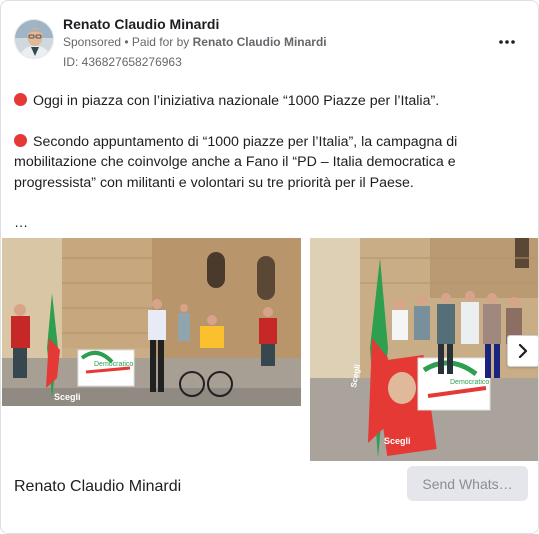  What do you see at coordinates (141, 24) in the screenshot?
I see `author-name: Renato Claudio Minardi` at bounding box center [141, 24].